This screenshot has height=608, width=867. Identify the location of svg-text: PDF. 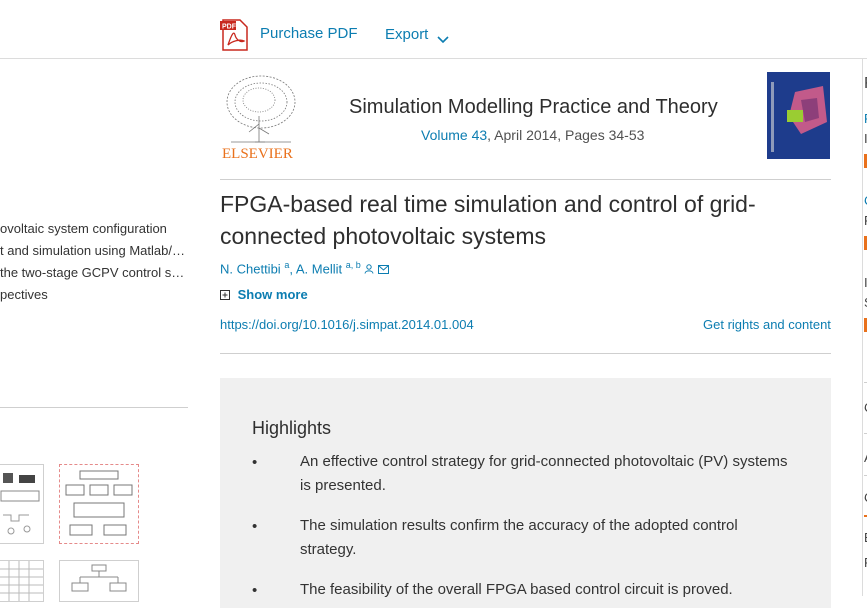
(229, 27).